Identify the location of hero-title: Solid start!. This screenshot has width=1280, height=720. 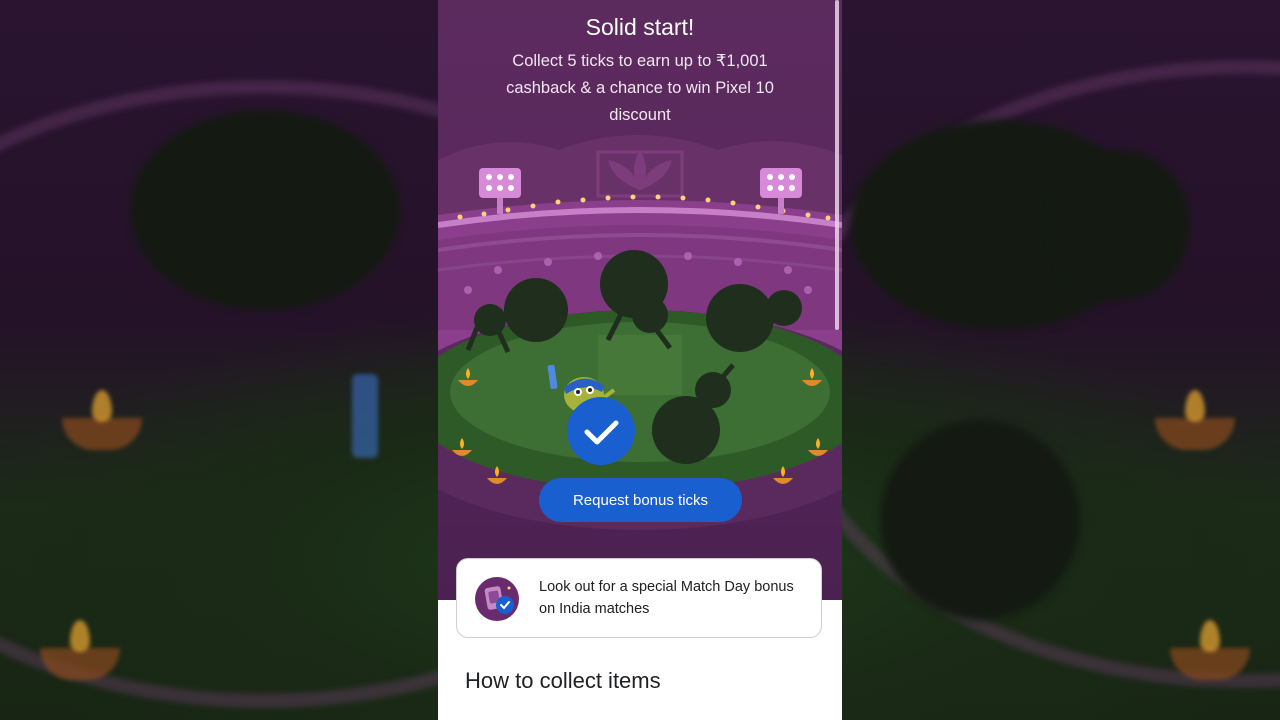
(640, 27).